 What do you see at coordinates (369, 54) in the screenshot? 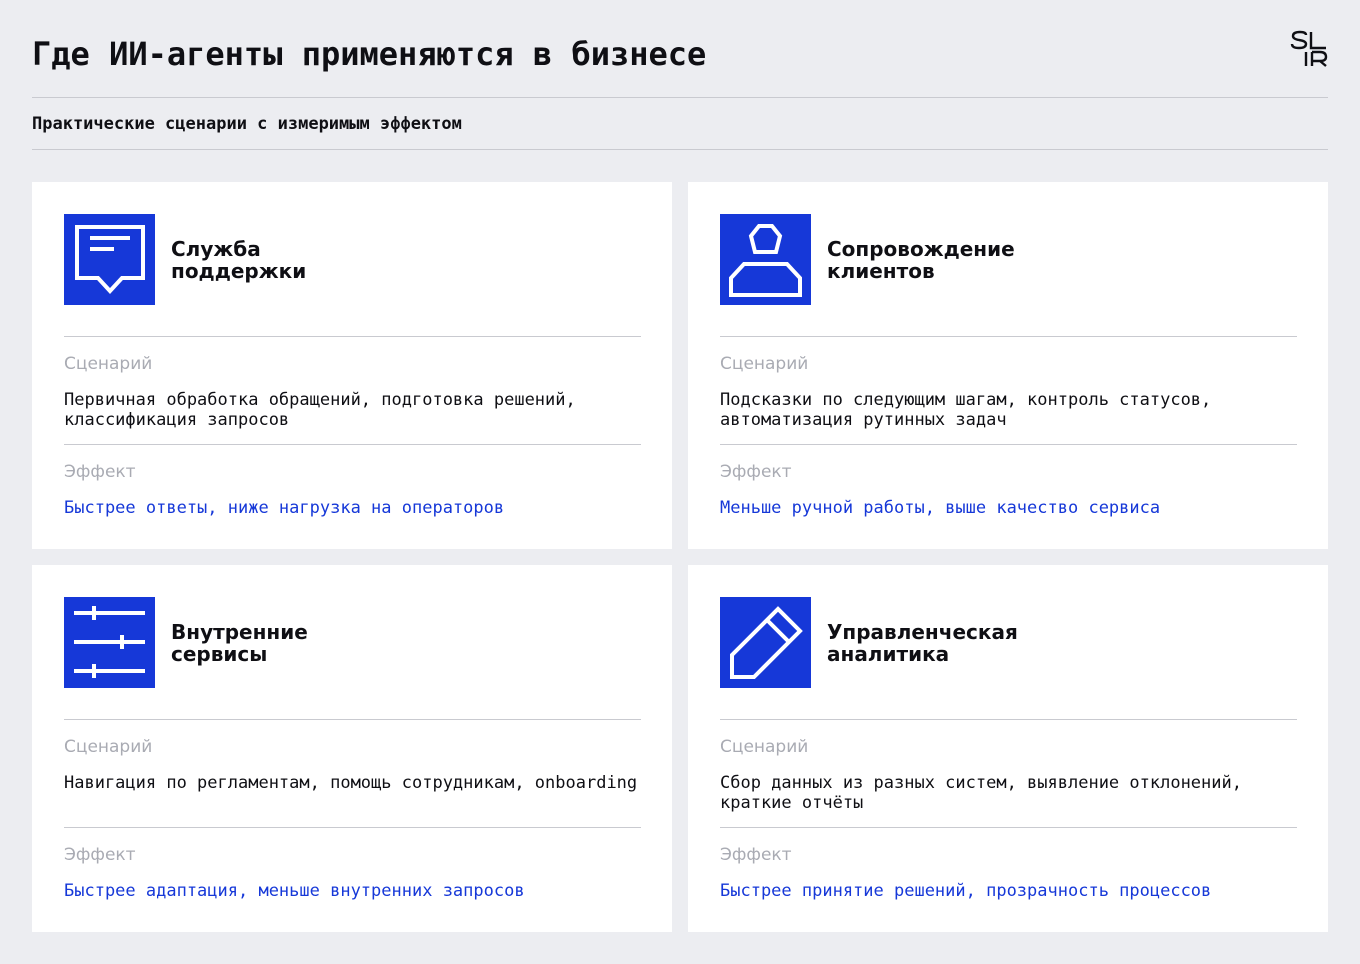
I see `page-title: Где ИИ-агенты применяются в бизнесе` at bounding box center [369, 54].